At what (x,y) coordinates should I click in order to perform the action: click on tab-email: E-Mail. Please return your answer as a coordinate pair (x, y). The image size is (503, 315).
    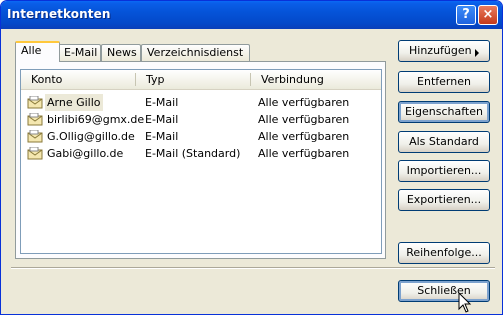
    Looking at the image, I should click on (79, 52).